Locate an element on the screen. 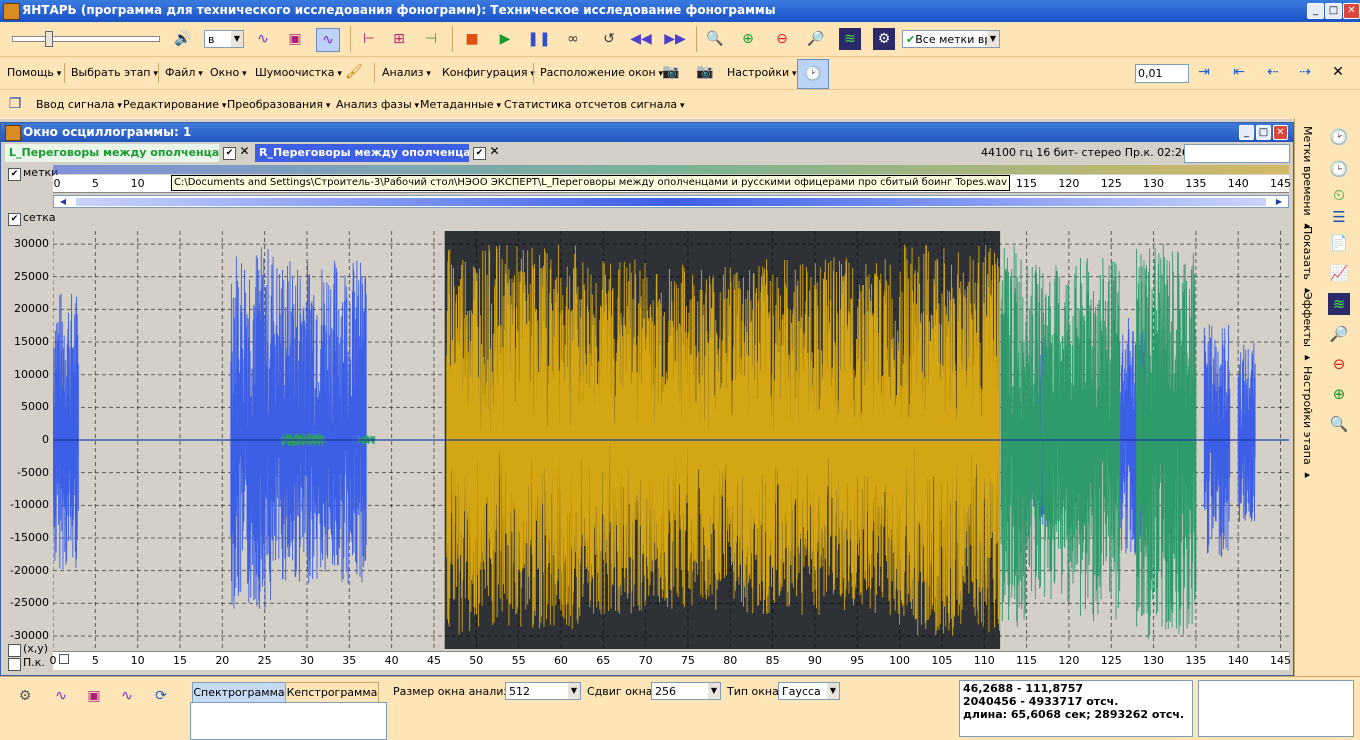  tab-spectrogram: Спектрограмма is located at coordinates (239, 692).